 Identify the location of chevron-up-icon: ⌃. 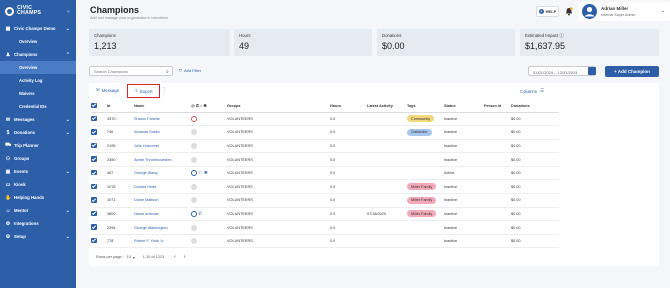
(68, 55).